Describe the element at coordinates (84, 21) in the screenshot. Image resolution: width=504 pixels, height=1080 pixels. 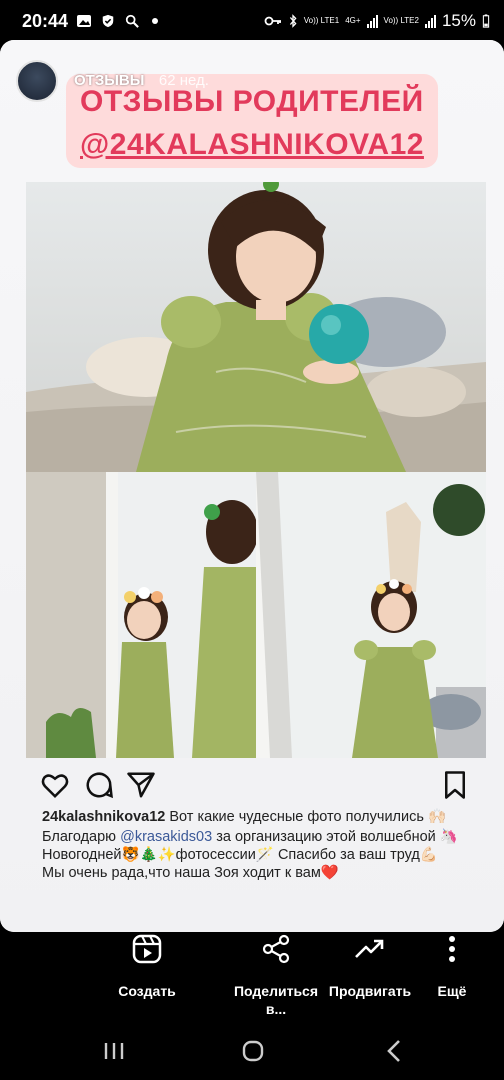
I see `gallery-icon` at that location.